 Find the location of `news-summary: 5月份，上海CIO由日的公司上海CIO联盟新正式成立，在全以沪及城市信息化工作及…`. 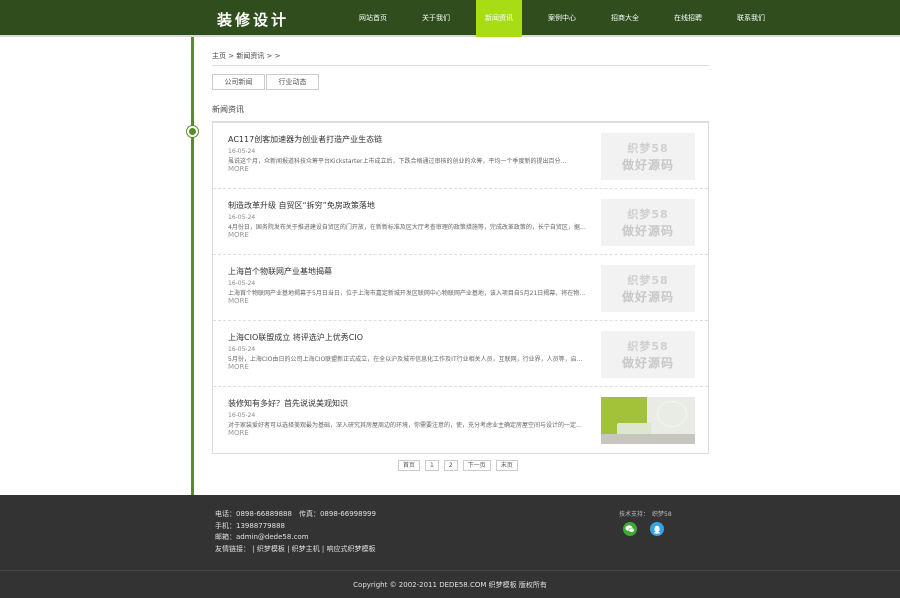

news-summary: 5月份，上海CIO由日的公司上海CIO联盟新正式成立，在全以沪及城市信息化工作及… is located at coordinates (408, 359).